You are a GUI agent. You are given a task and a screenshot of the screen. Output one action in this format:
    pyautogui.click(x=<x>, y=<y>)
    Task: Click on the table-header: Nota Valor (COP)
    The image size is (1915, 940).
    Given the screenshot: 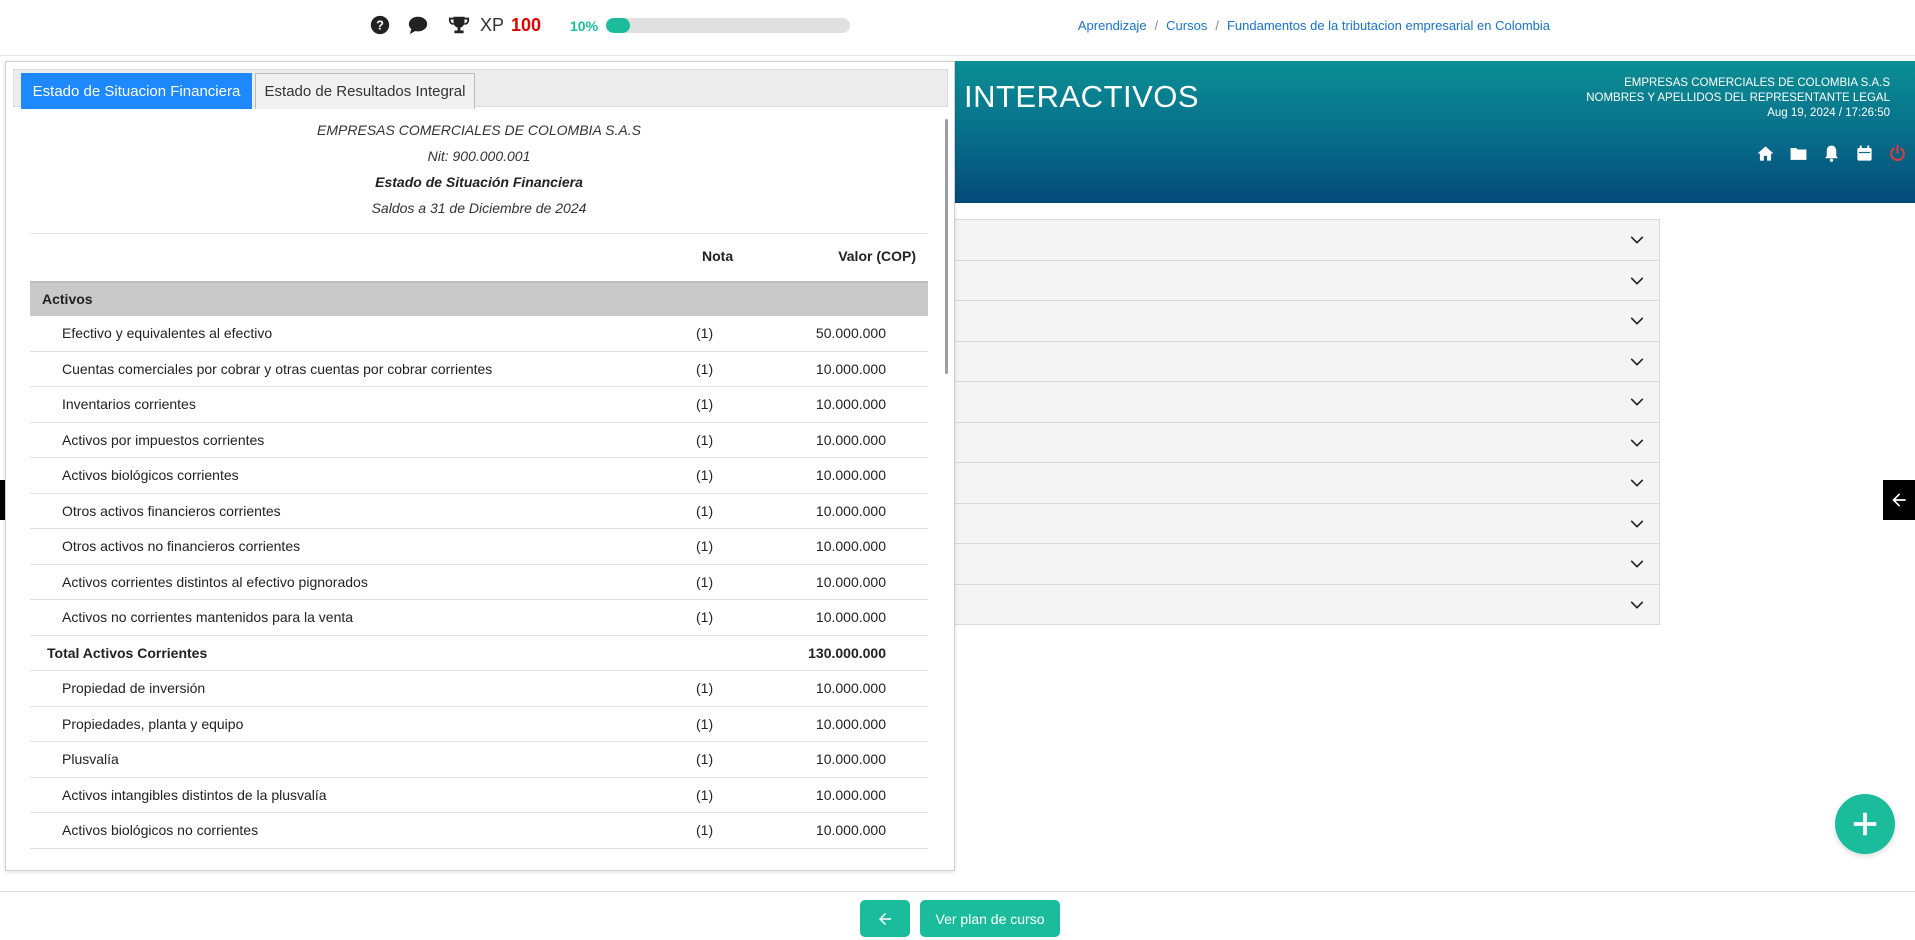 What is the action you would take?
    pyautogui.click(x=479, y=257)
    